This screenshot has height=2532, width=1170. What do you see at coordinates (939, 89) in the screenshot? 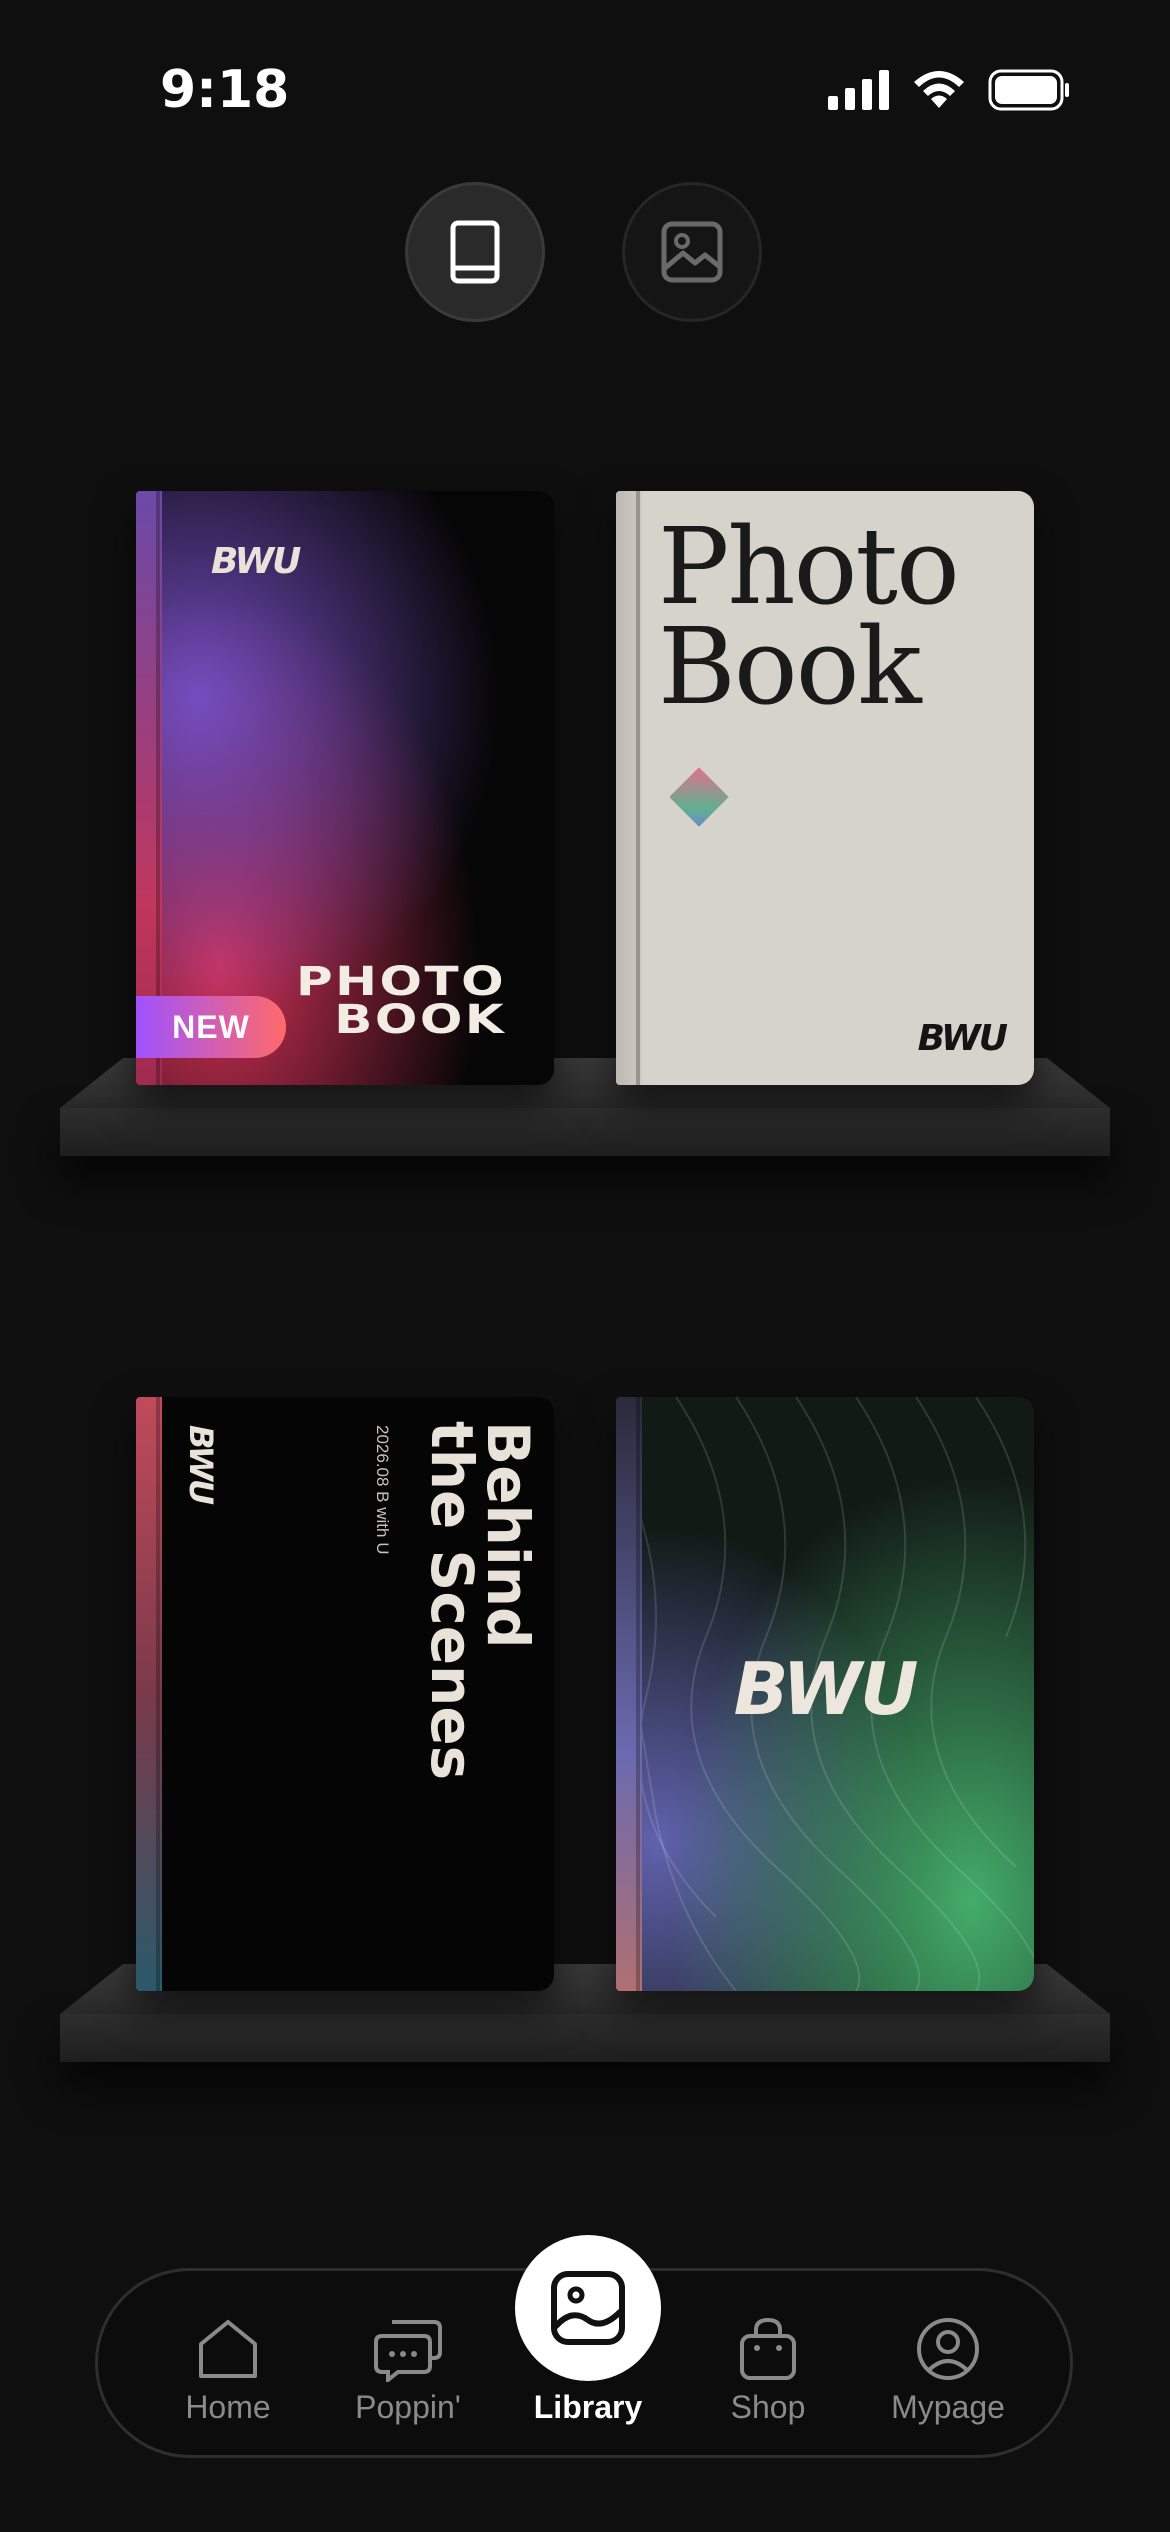
I see `wifi-icon` at bounding box center [939, 89].